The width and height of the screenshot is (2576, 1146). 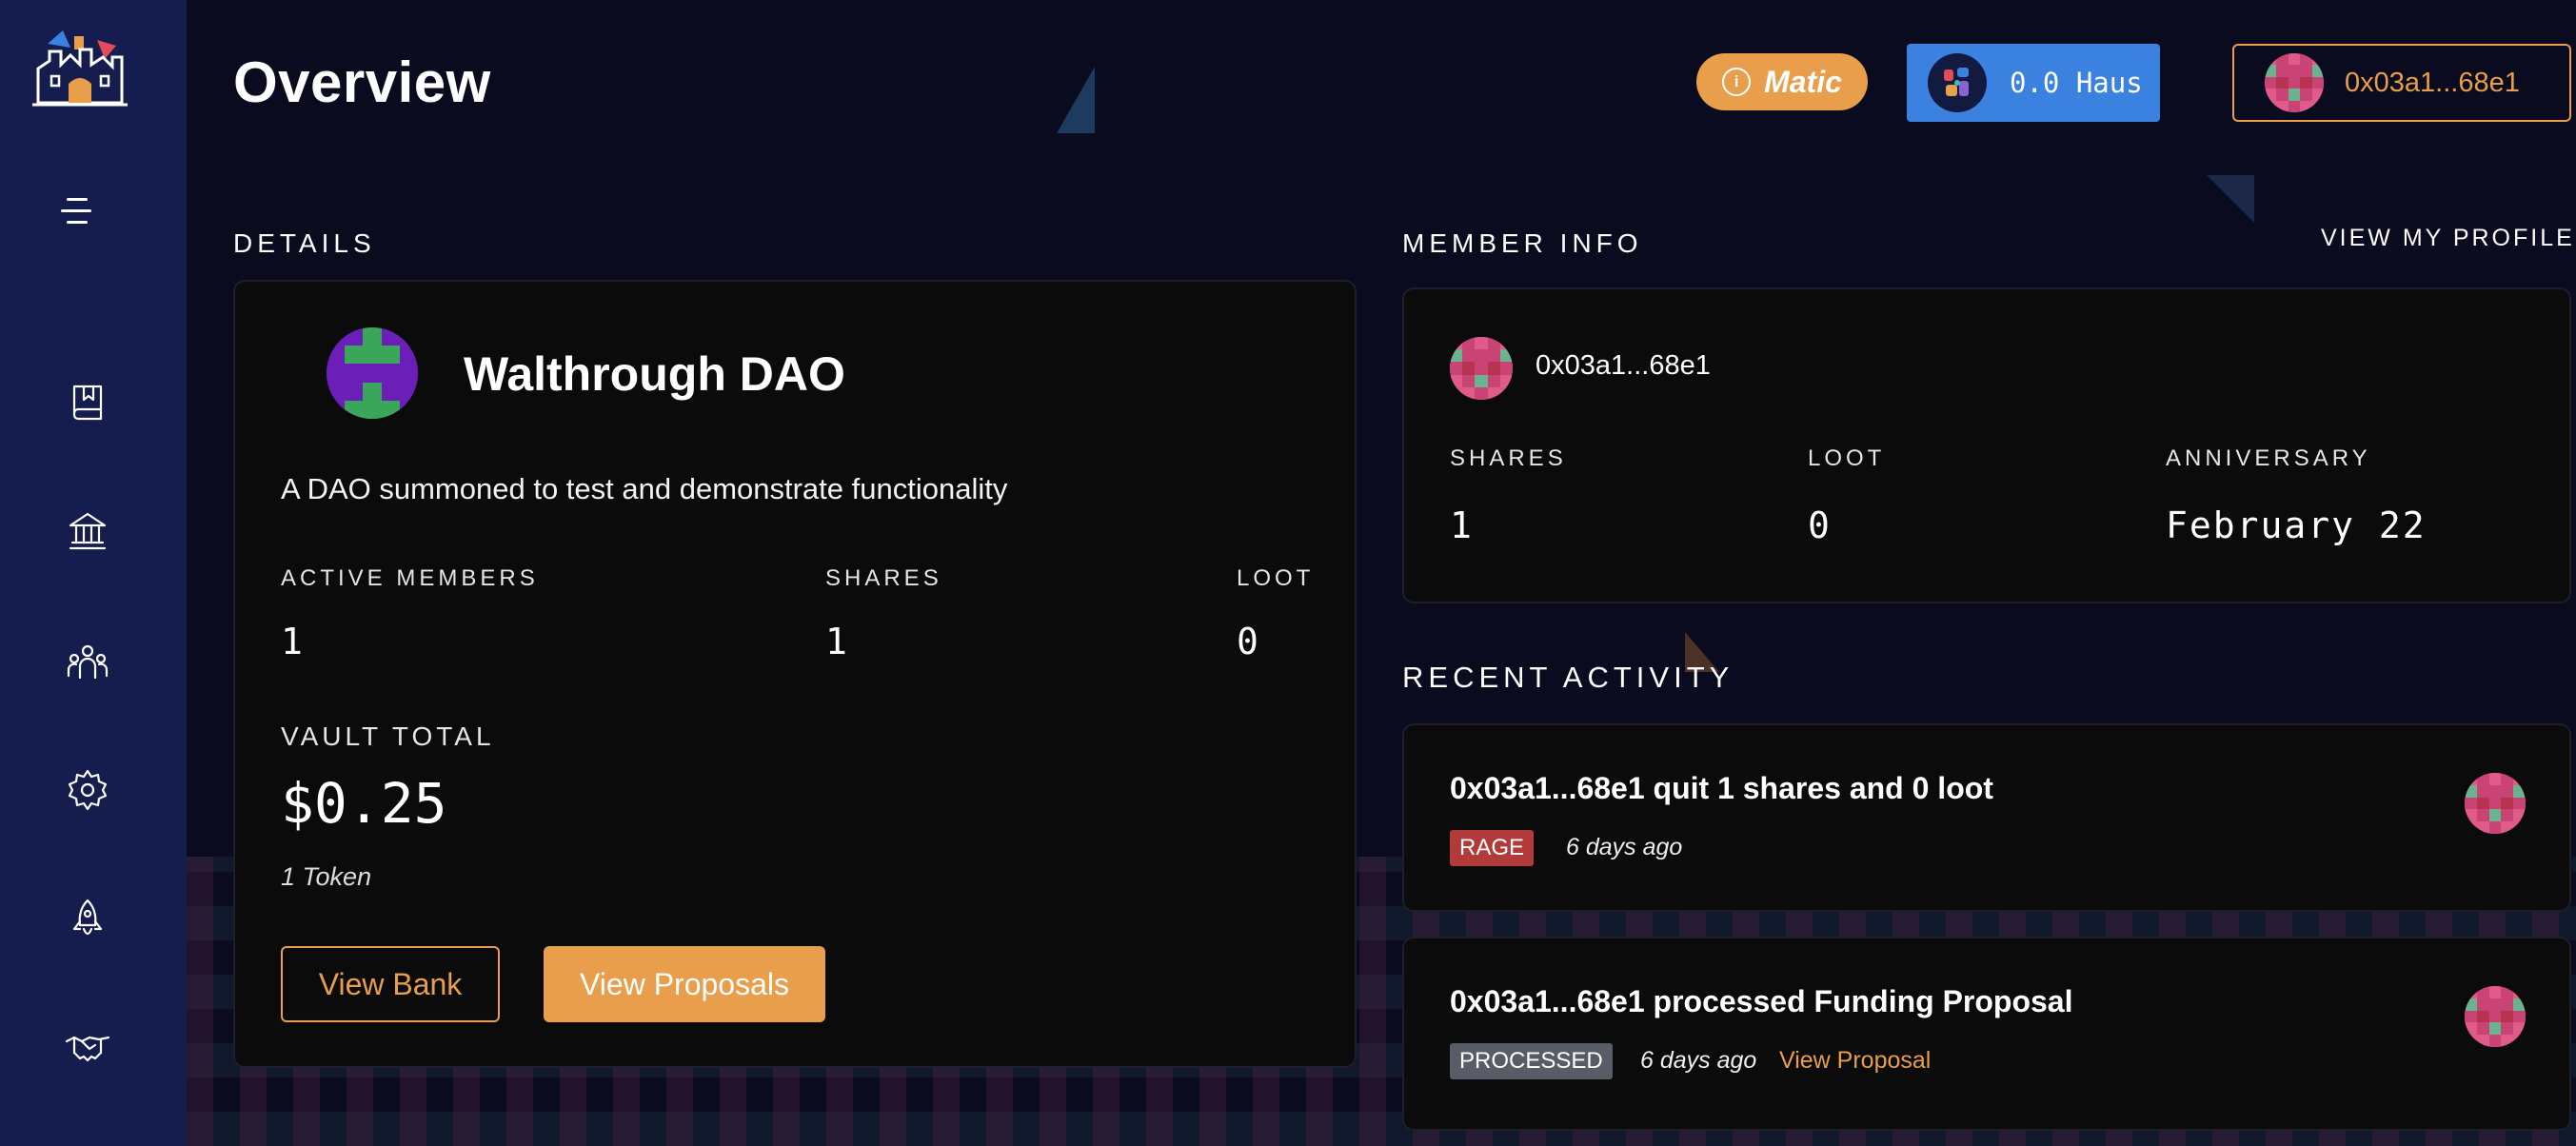 I want to click on rage-tag: RAGE, so click(x=1493, y=848).